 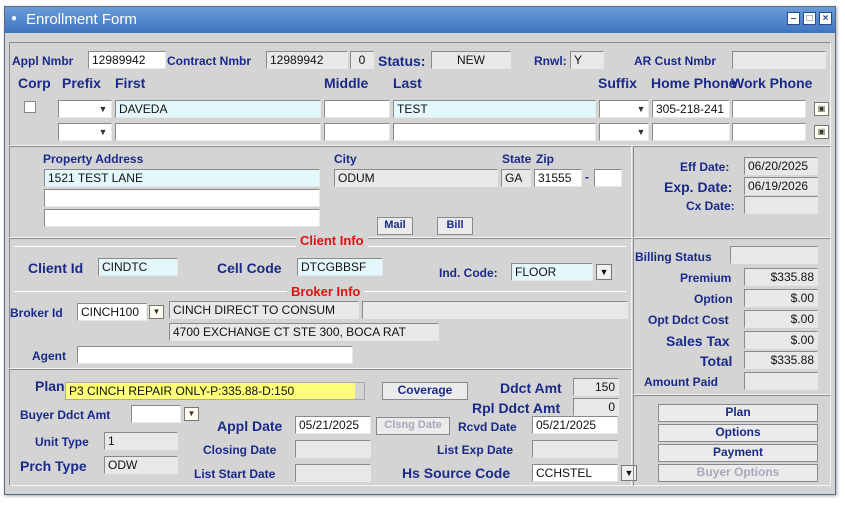 I want to click on payment-button: Payment, so click(x=738, y=453).